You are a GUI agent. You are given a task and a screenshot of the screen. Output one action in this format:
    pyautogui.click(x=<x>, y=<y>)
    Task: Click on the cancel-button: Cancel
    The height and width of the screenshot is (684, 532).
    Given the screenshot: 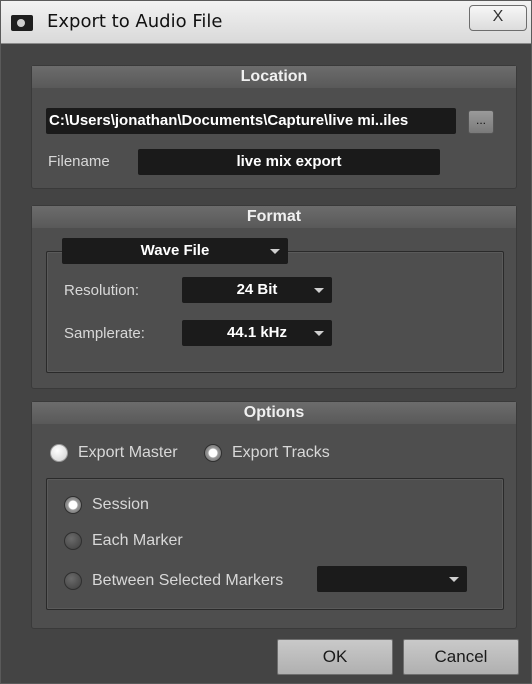 What is the action you would take?
    pyautogui.click(x=461, y=657)
    